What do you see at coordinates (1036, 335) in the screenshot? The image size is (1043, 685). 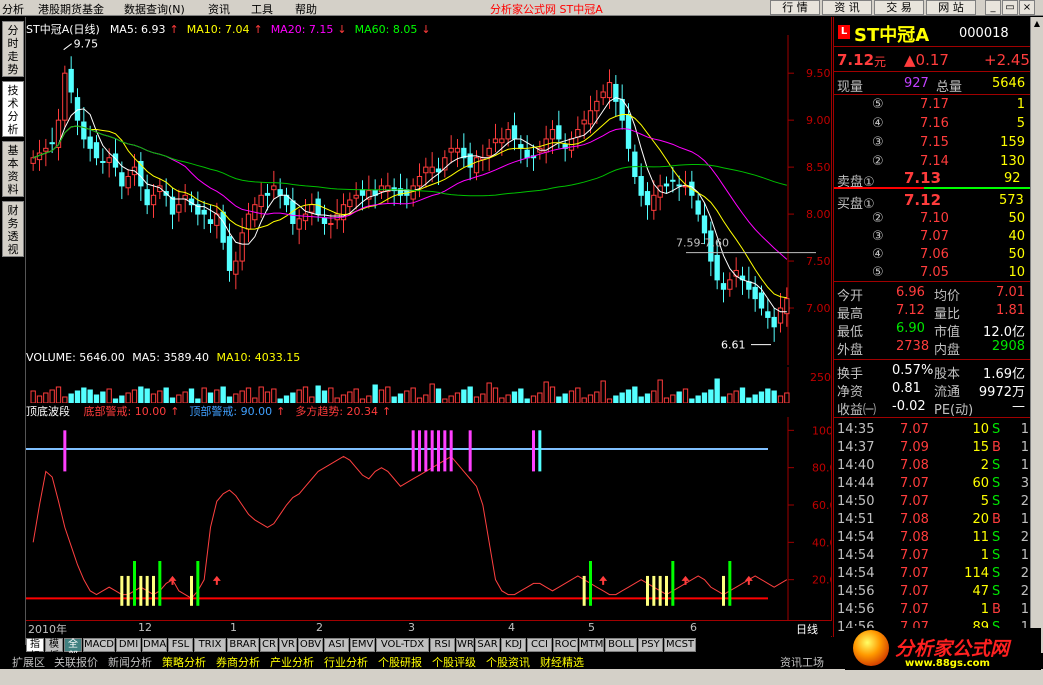 I see `tick-scrollbar: ▲ ▼` at bounding box center [1036, 335].